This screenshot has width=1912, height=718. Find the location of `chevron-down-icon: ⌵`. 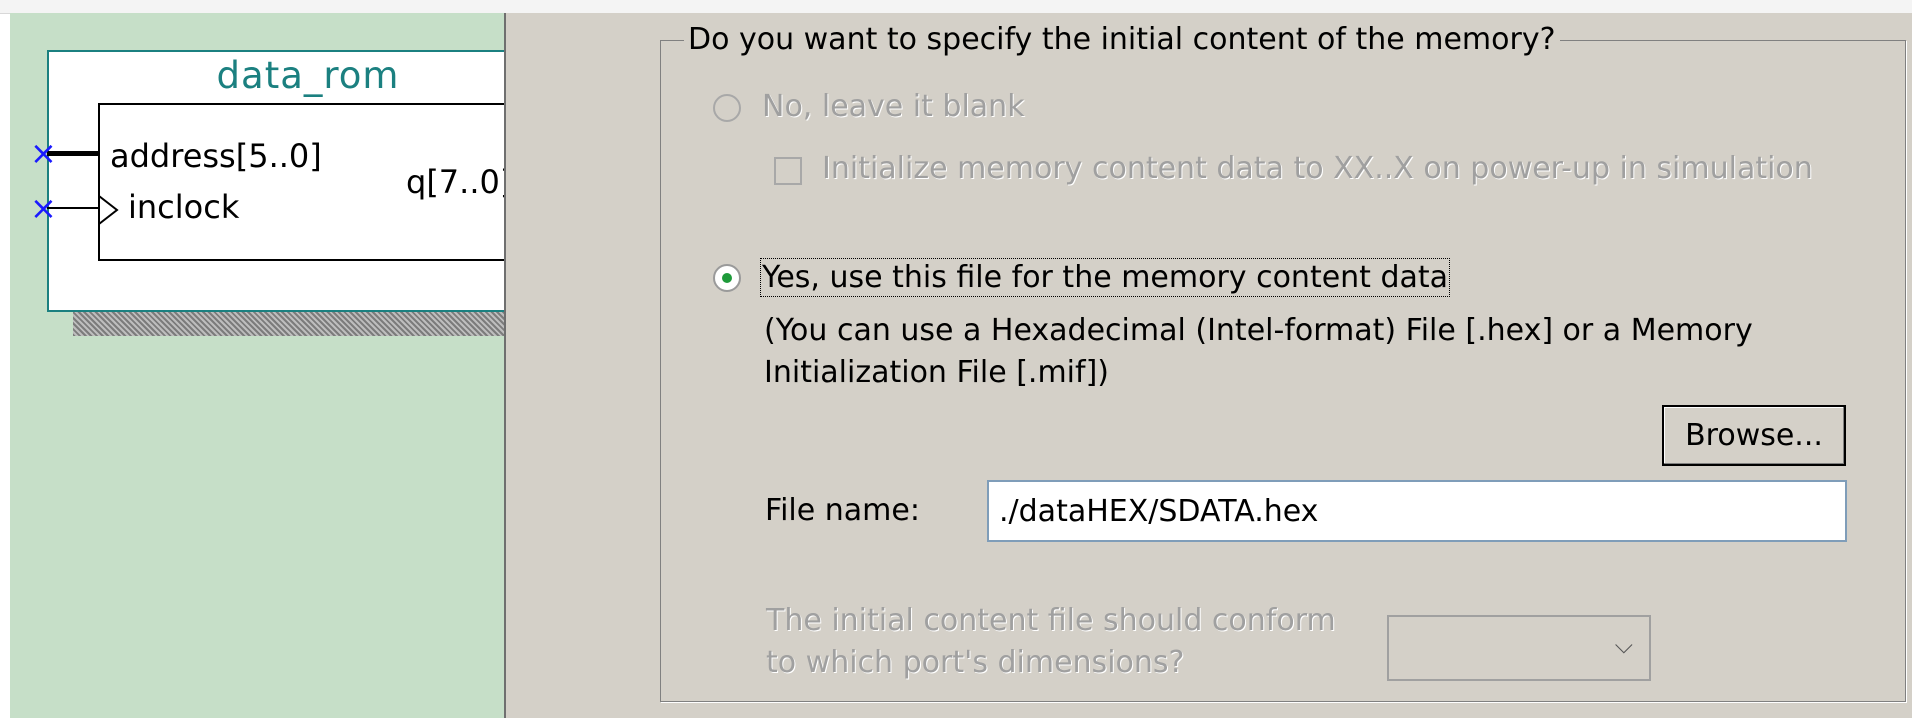

chevron-down-icon: ⌵ is located at coordinates (1623, 645).